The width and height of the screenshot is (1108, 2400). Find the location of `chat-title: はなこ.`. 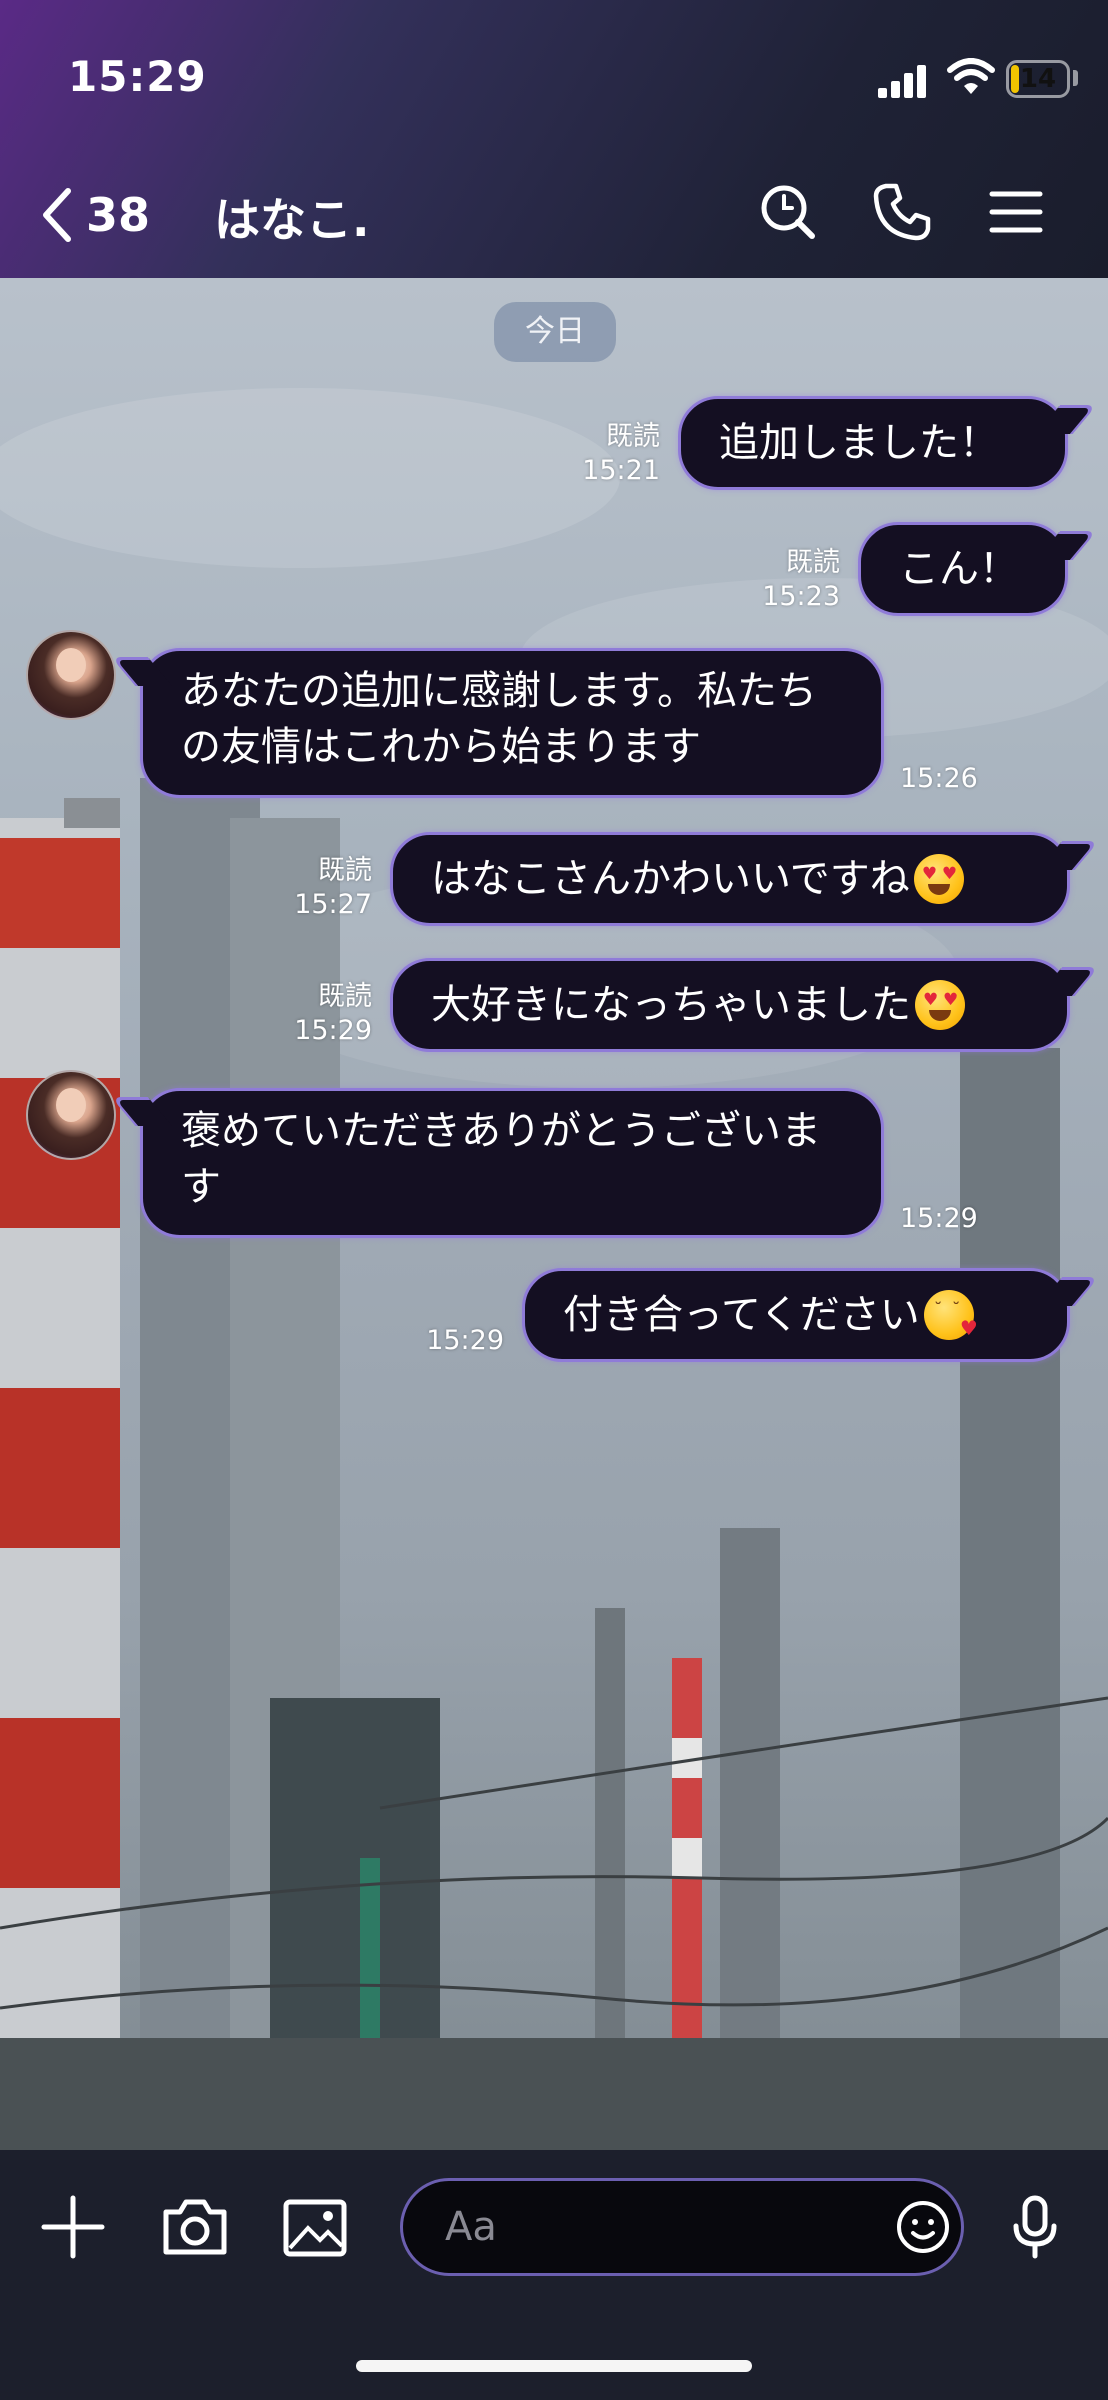

chat-title: はなこ. is located at coordinates (292, 220).